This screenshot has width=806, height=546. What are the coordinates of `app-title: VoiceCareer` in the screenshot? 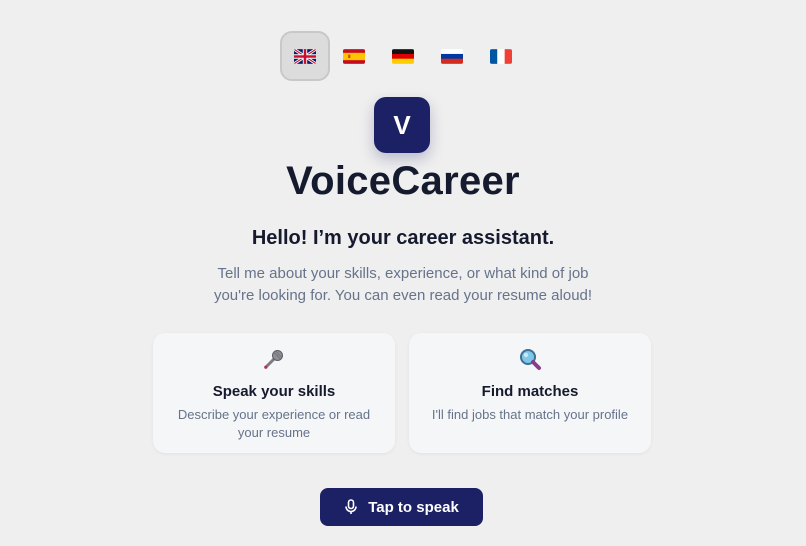 It's located at (403, 181).